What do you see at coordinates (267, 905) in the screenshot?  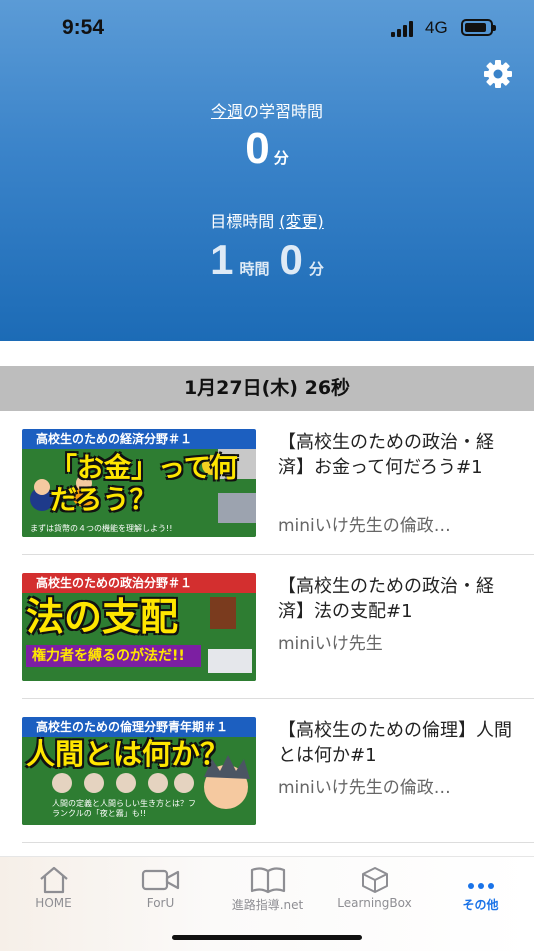 I see `tab-label: 進路指導.net` at bounding box center [267, 905].